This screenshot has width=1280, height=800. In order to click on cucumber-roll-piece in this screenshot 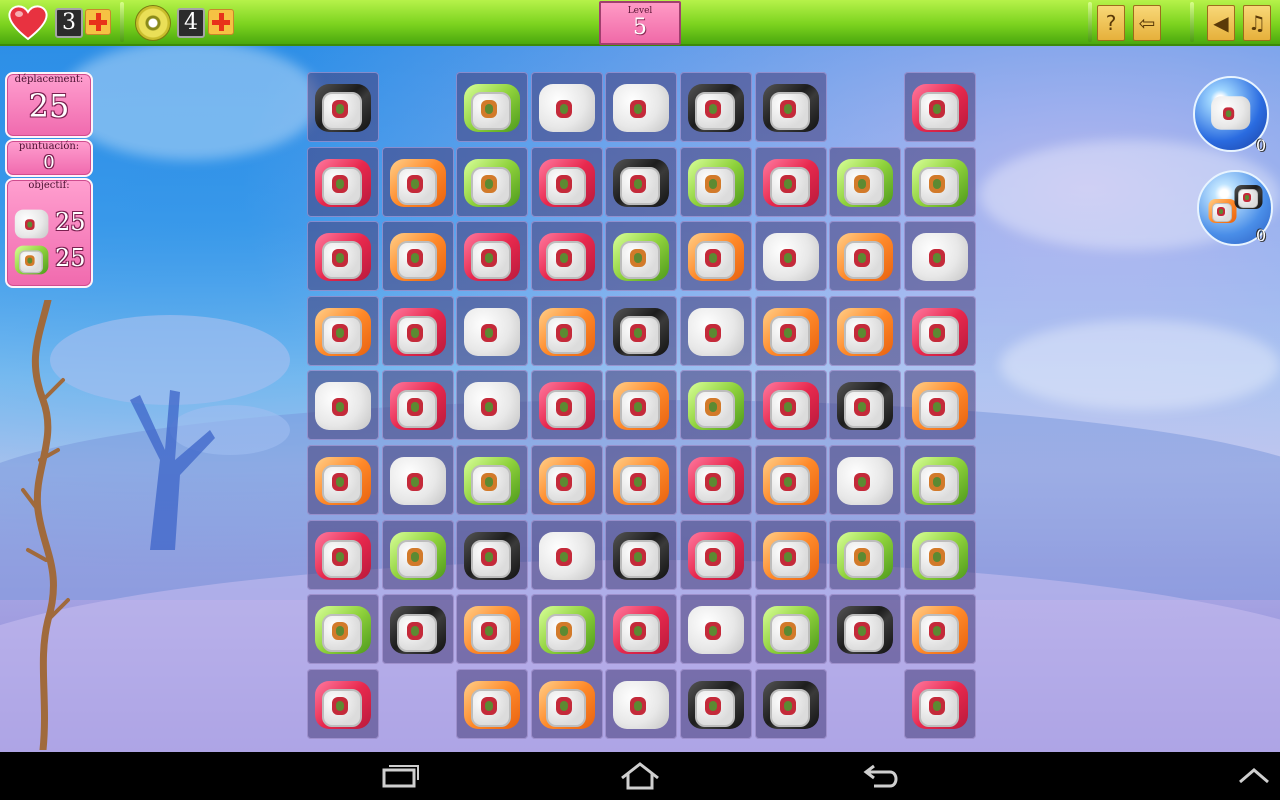, I will do `click(418, 555)`.